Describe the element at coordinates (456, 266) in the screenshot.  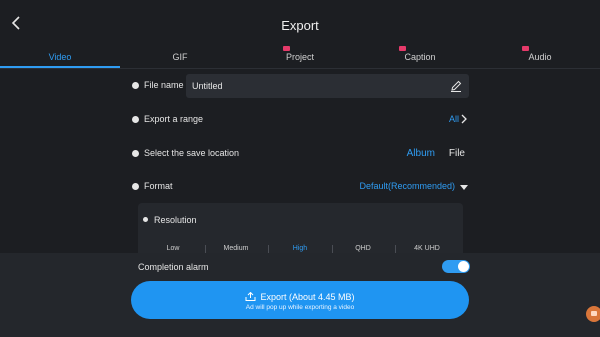
I see `completion-alarm-toggle` at that location.